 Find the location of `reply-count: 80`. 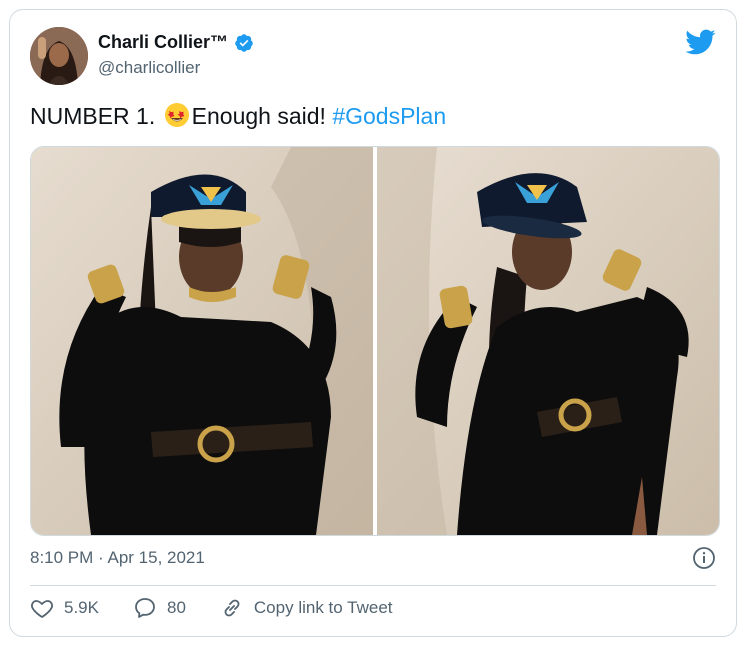

reply-count: 80 is located at coordinates (176, 607).